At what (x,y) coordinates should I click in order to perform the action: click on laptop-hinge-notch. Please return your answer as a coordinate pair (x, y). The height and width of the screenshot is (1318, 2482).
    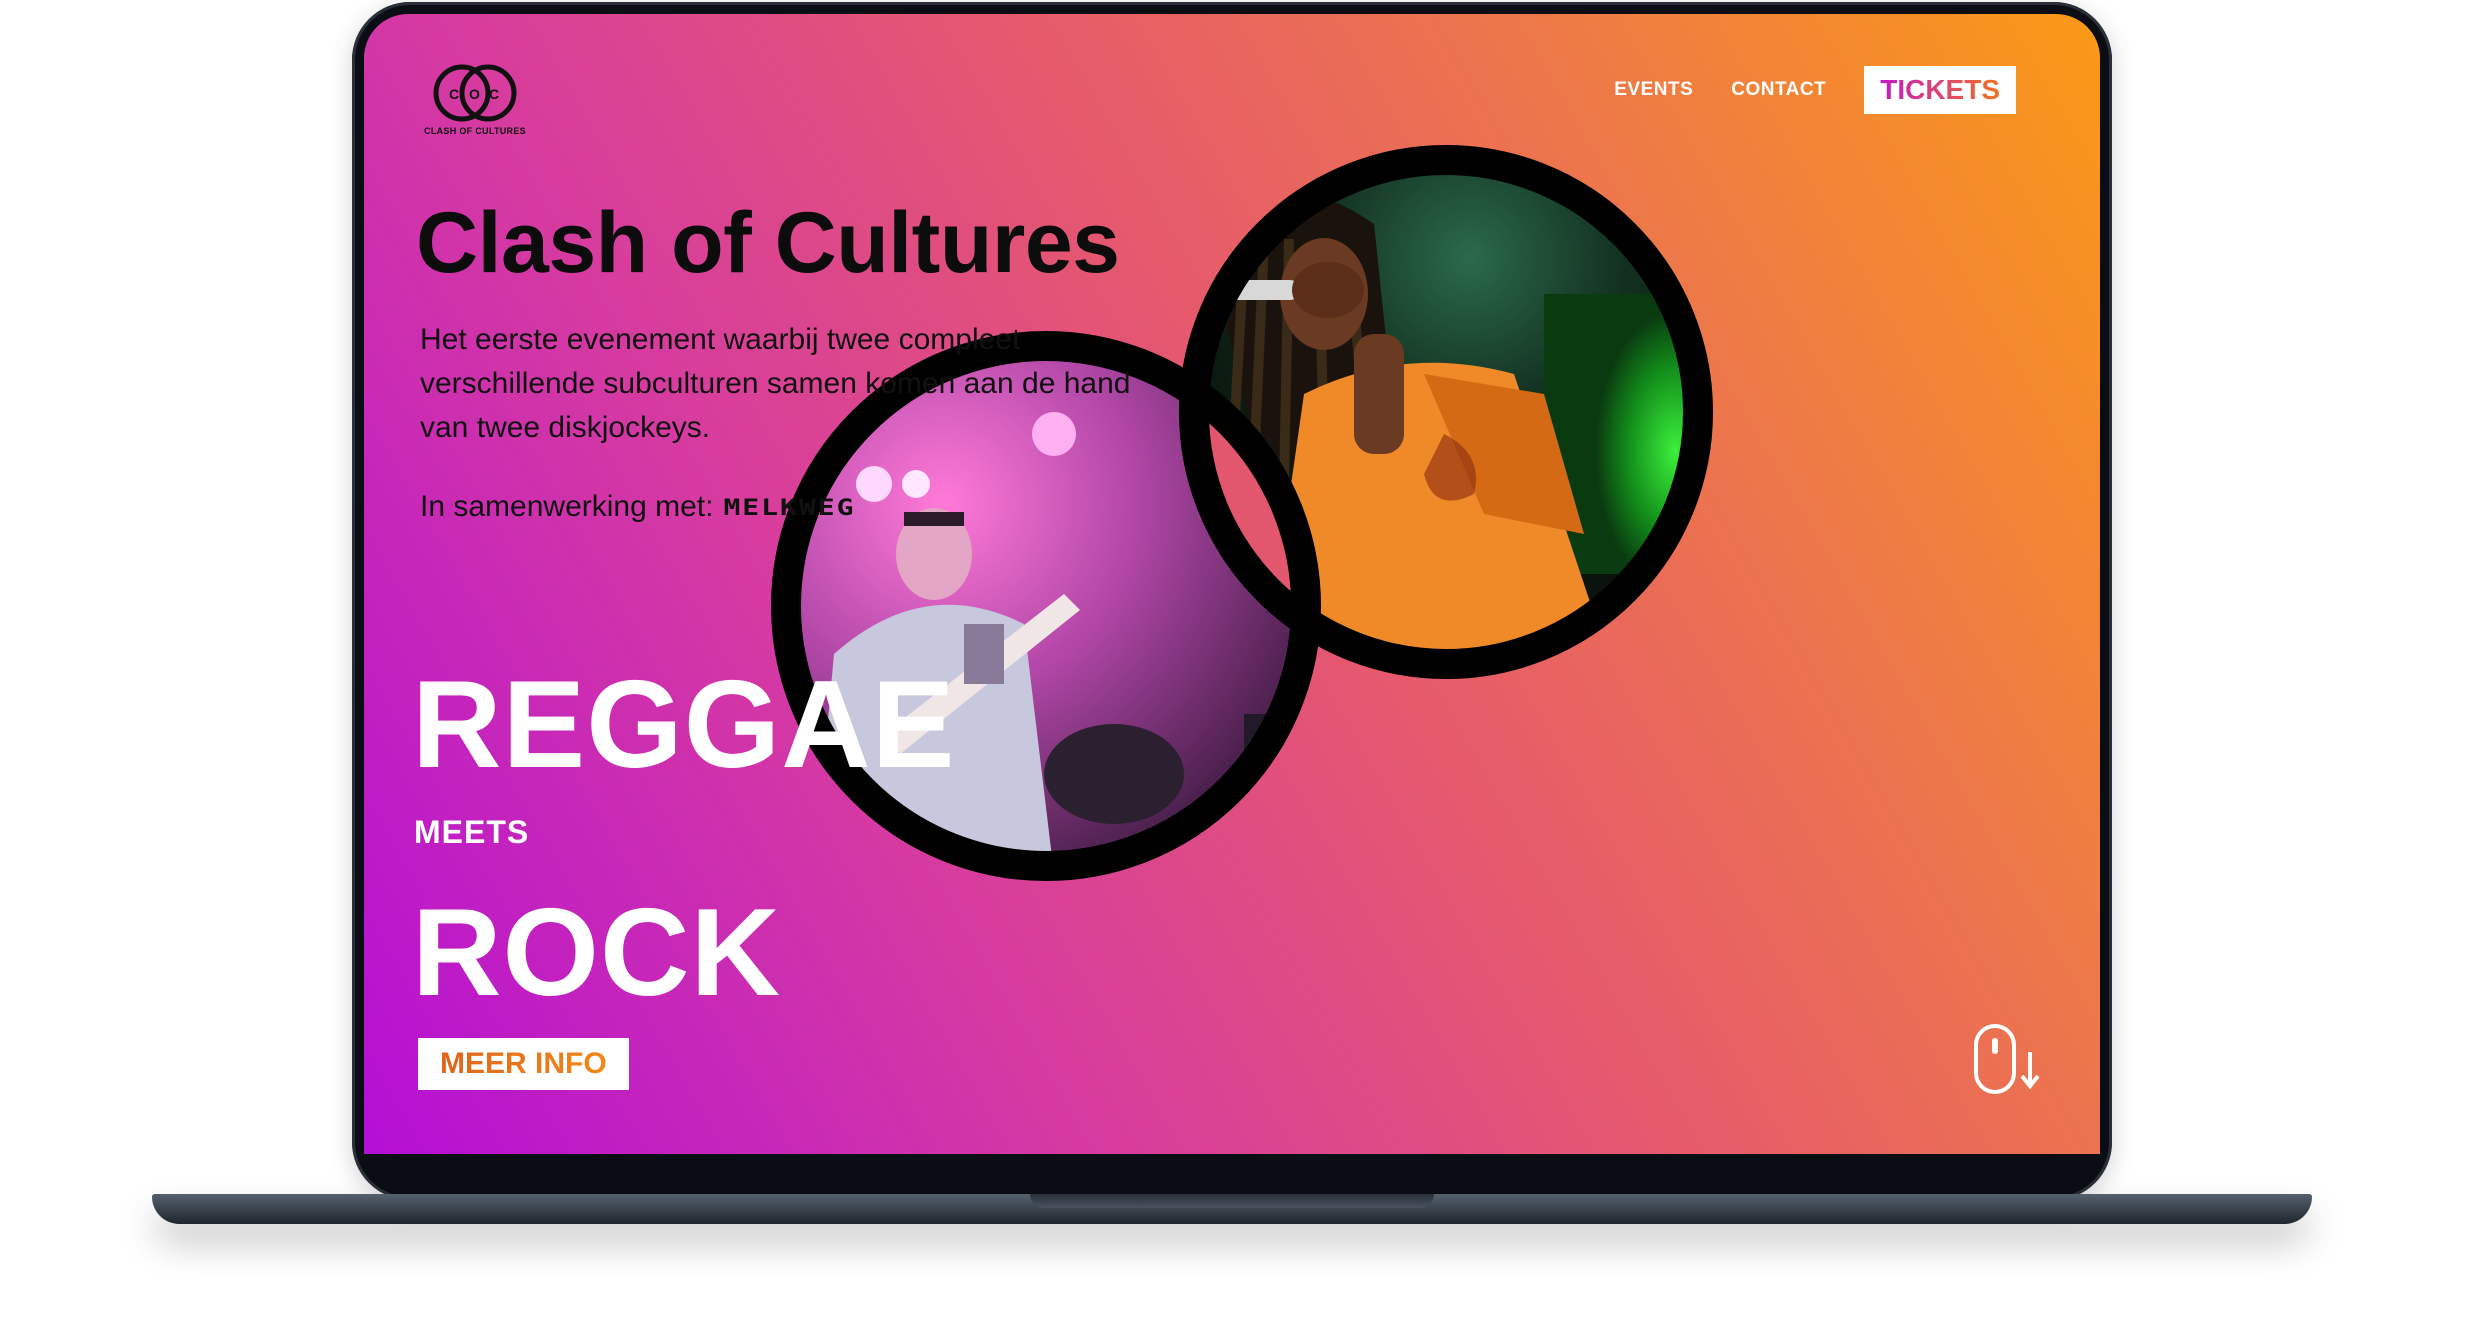
    Looking at the image, I should click on (1232, 1201).